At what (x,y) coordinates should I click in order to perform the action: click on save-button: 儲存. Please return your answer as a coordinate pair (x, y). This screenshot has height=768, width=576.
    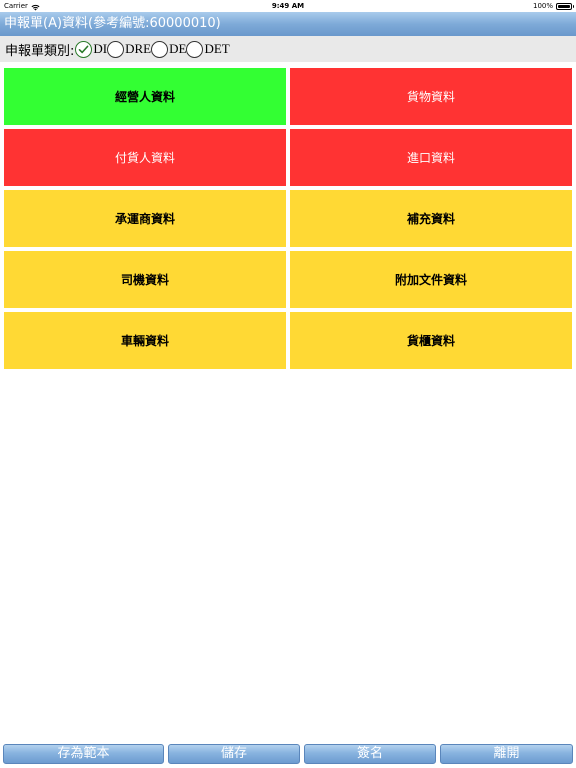
    Looking at the image, I should click on (234, 754).